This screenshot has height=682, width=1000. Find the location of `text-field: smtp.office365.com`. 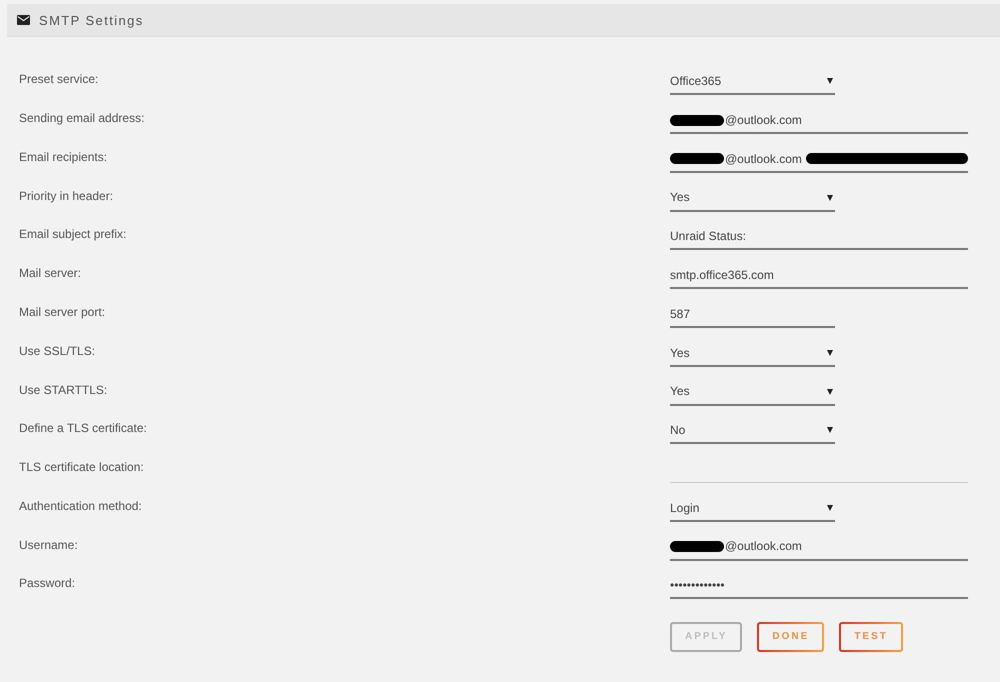

text-field: smtp.office365.com is located at coordinates (819, 276).